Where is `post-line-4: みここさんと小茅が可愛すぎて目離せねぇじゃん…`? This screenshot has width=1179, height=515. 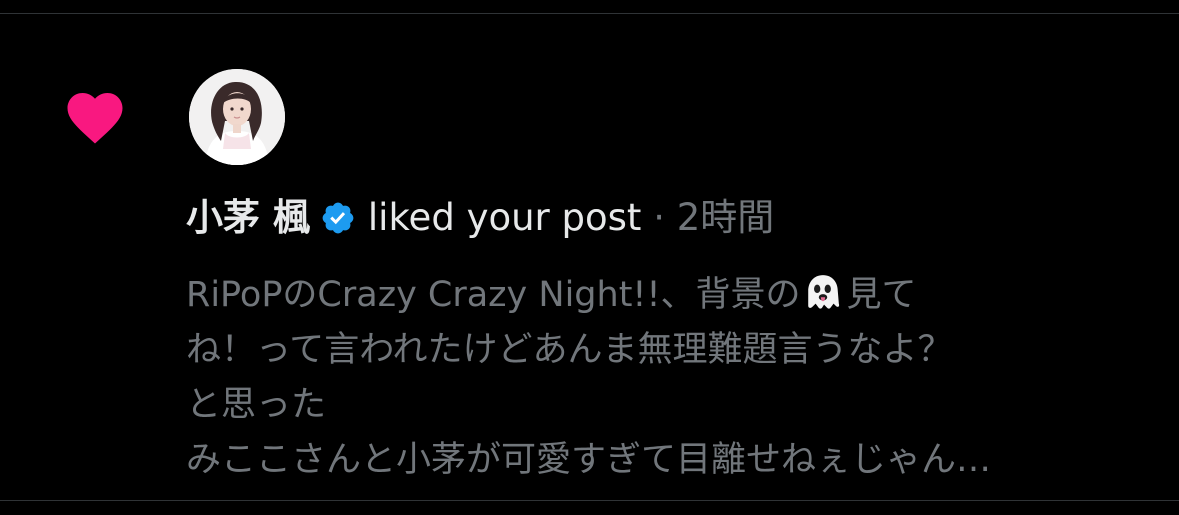
post-line-4: みここさんと小茅が可愛すぎて目離せねぇじゃん… is located at coordinates (589, 460).